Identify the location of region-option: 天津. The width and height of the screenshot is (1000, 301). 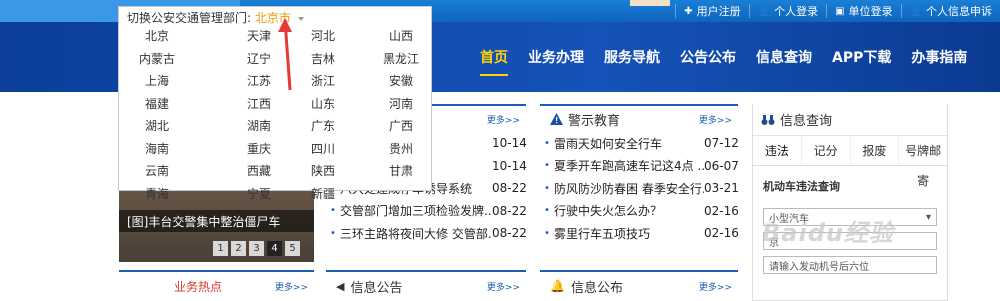
(259, 35).